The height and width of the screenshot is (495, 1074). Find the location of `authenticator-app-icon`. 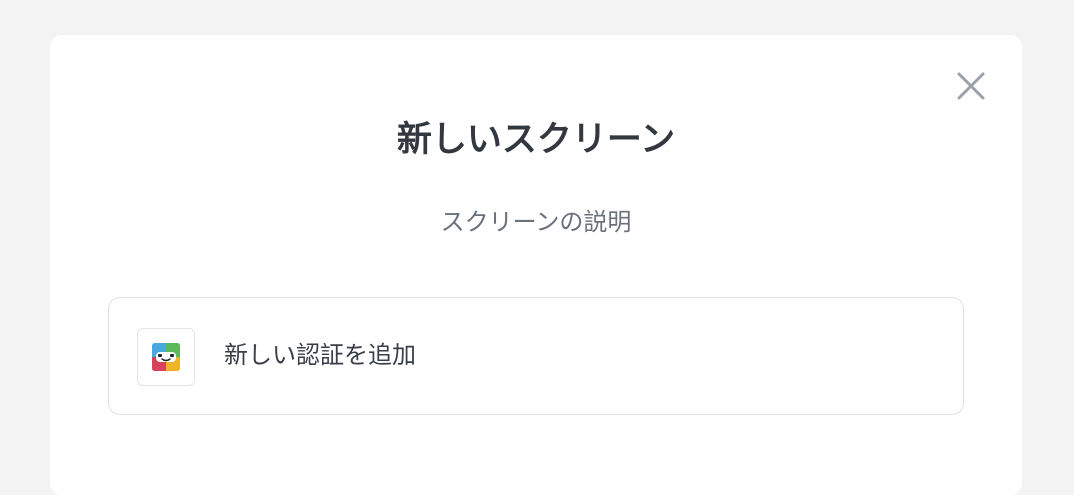

authenticator-app-icon is located at coordinates (166, 357).